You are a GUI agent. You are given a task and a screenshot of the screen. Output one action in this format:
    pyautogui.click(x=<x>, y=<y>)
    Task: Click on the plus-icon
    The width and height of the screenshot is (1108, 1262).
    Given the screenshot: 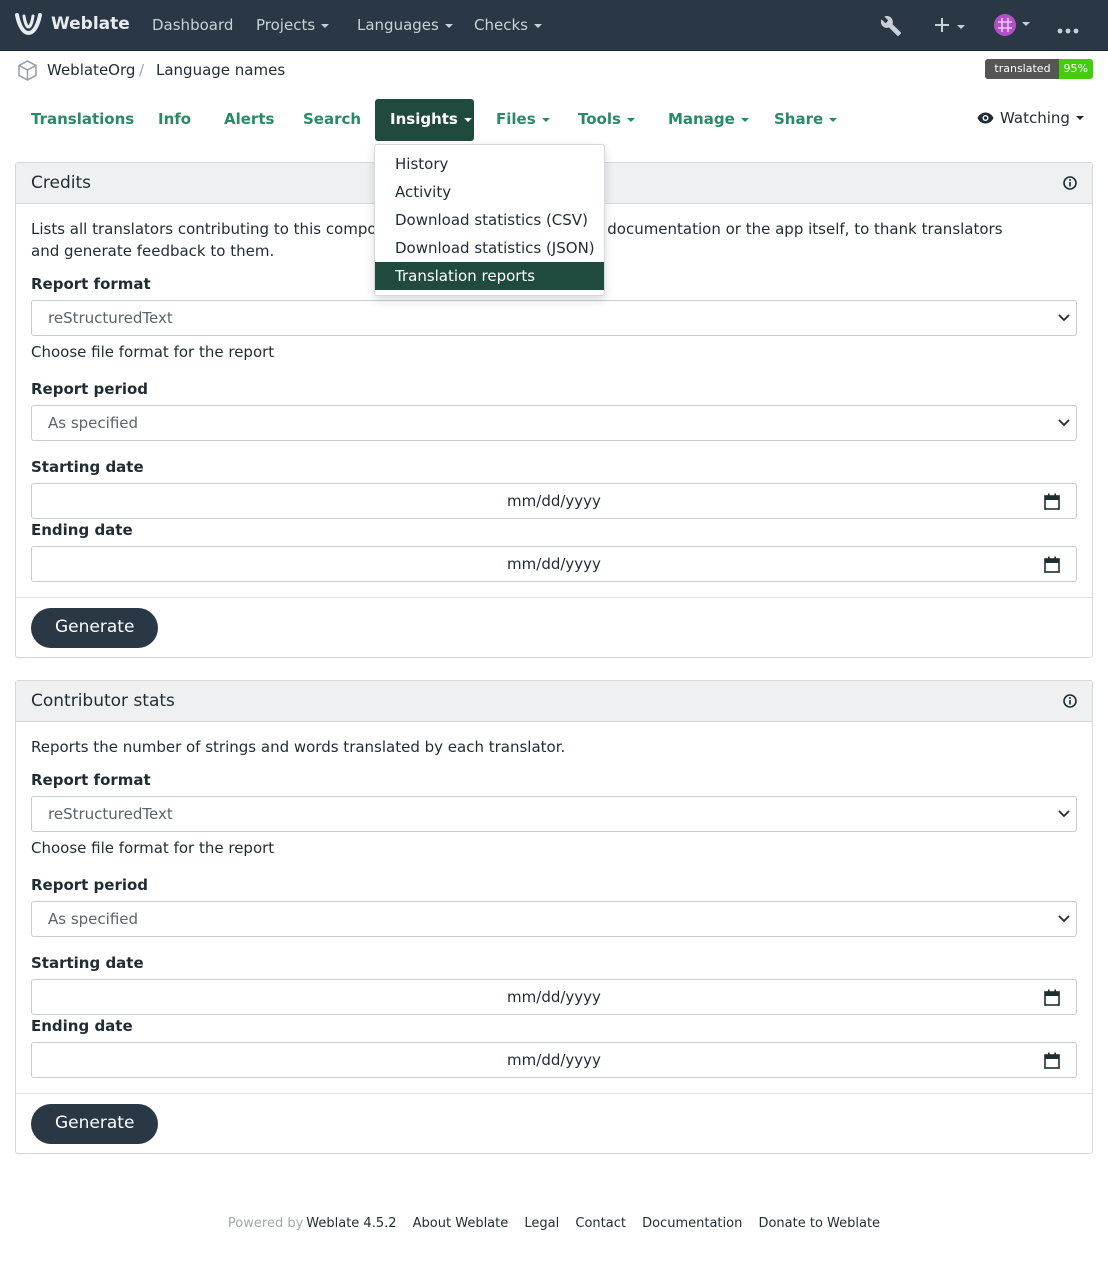 What is the action you would take?
    pyautogui.click(x=942, y=25)
    